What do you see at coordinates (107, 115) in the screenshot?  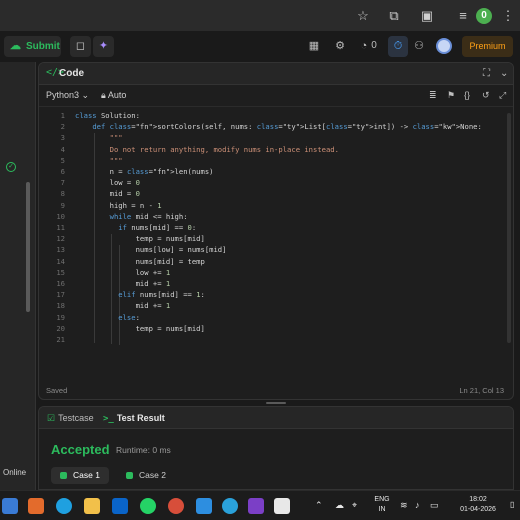 I see `line-code: class Solution:` at bounding box center [107, 115].